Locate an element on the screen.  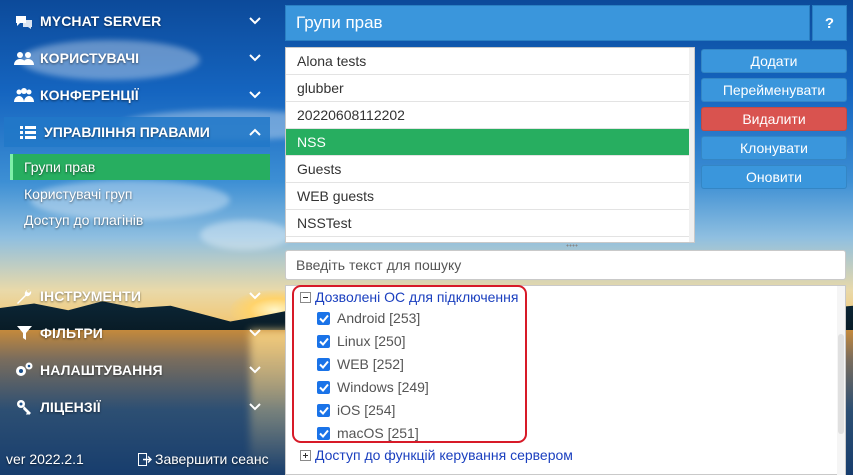
sidebar-item-label: ФІЛЬТРИ is located at coordinates (71, 333).